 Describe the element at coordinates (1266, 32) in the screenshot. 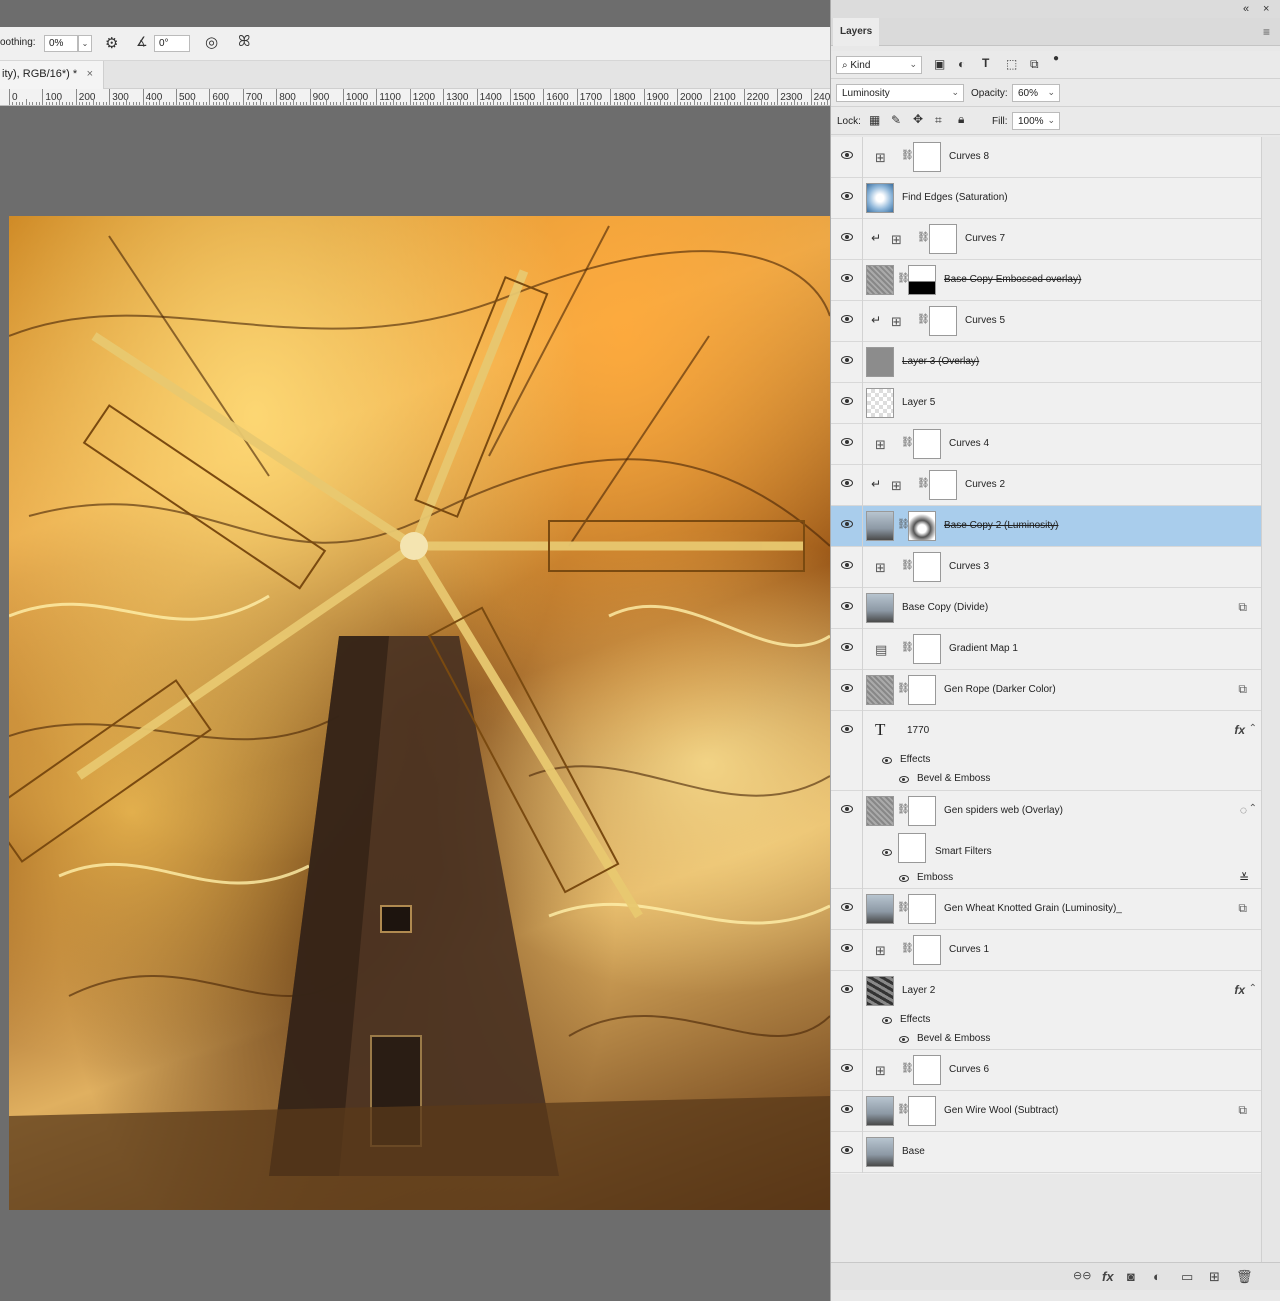

I see `panel-menu-icon: ≡` at that location.